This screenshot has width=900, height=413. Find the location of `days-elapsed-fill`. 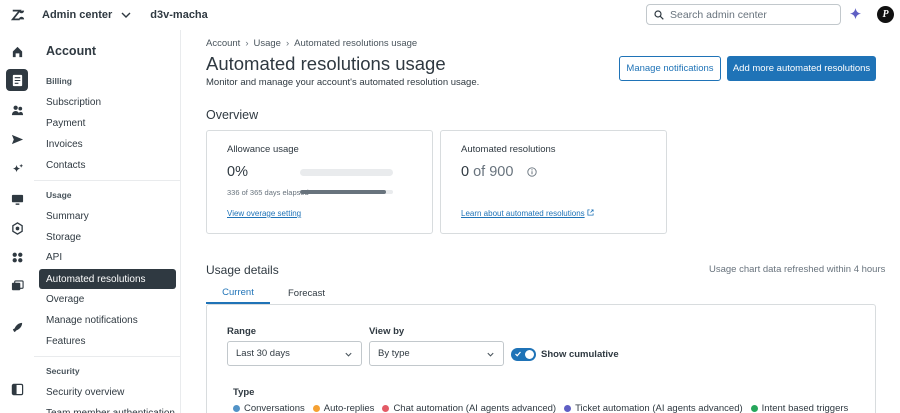

days-elapsed-fill is located at coordinates (343, 192).